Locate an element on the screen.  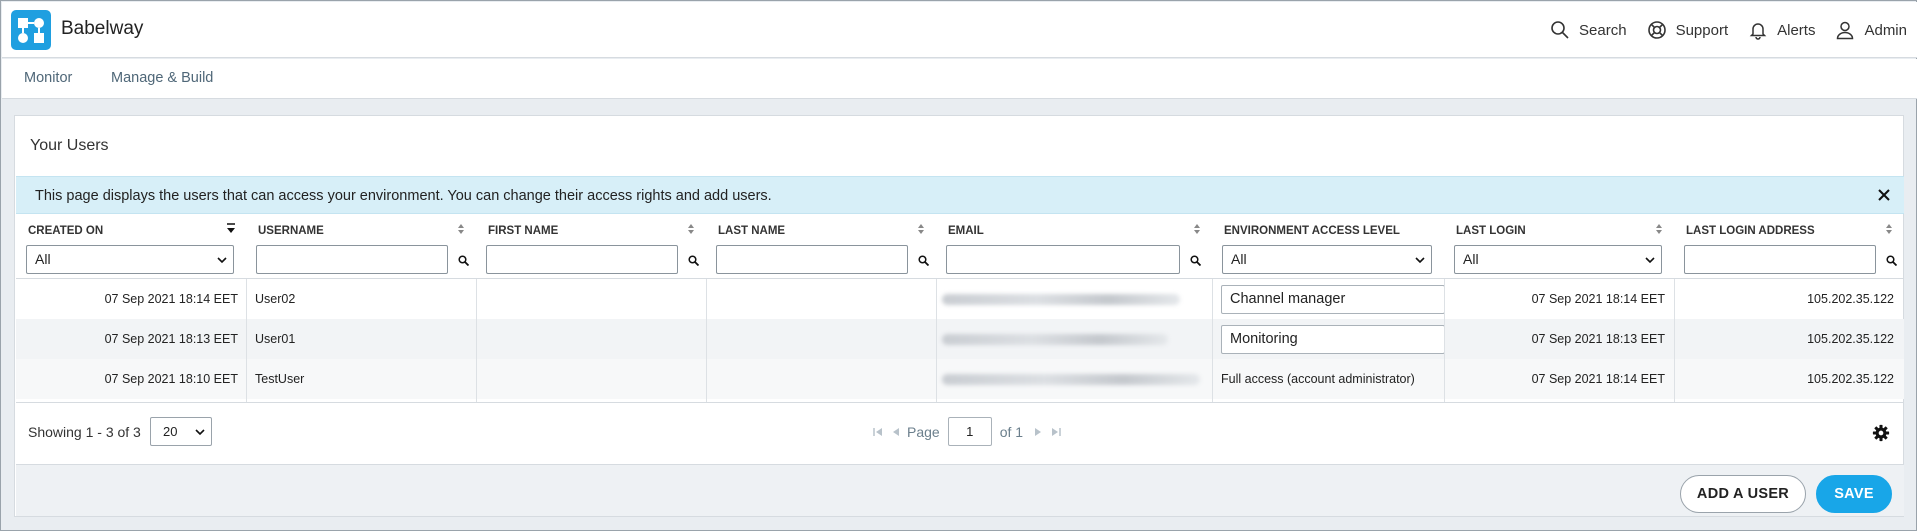
top-actions: Search Support Alerts Admin is located at coordinates (1718, 30).